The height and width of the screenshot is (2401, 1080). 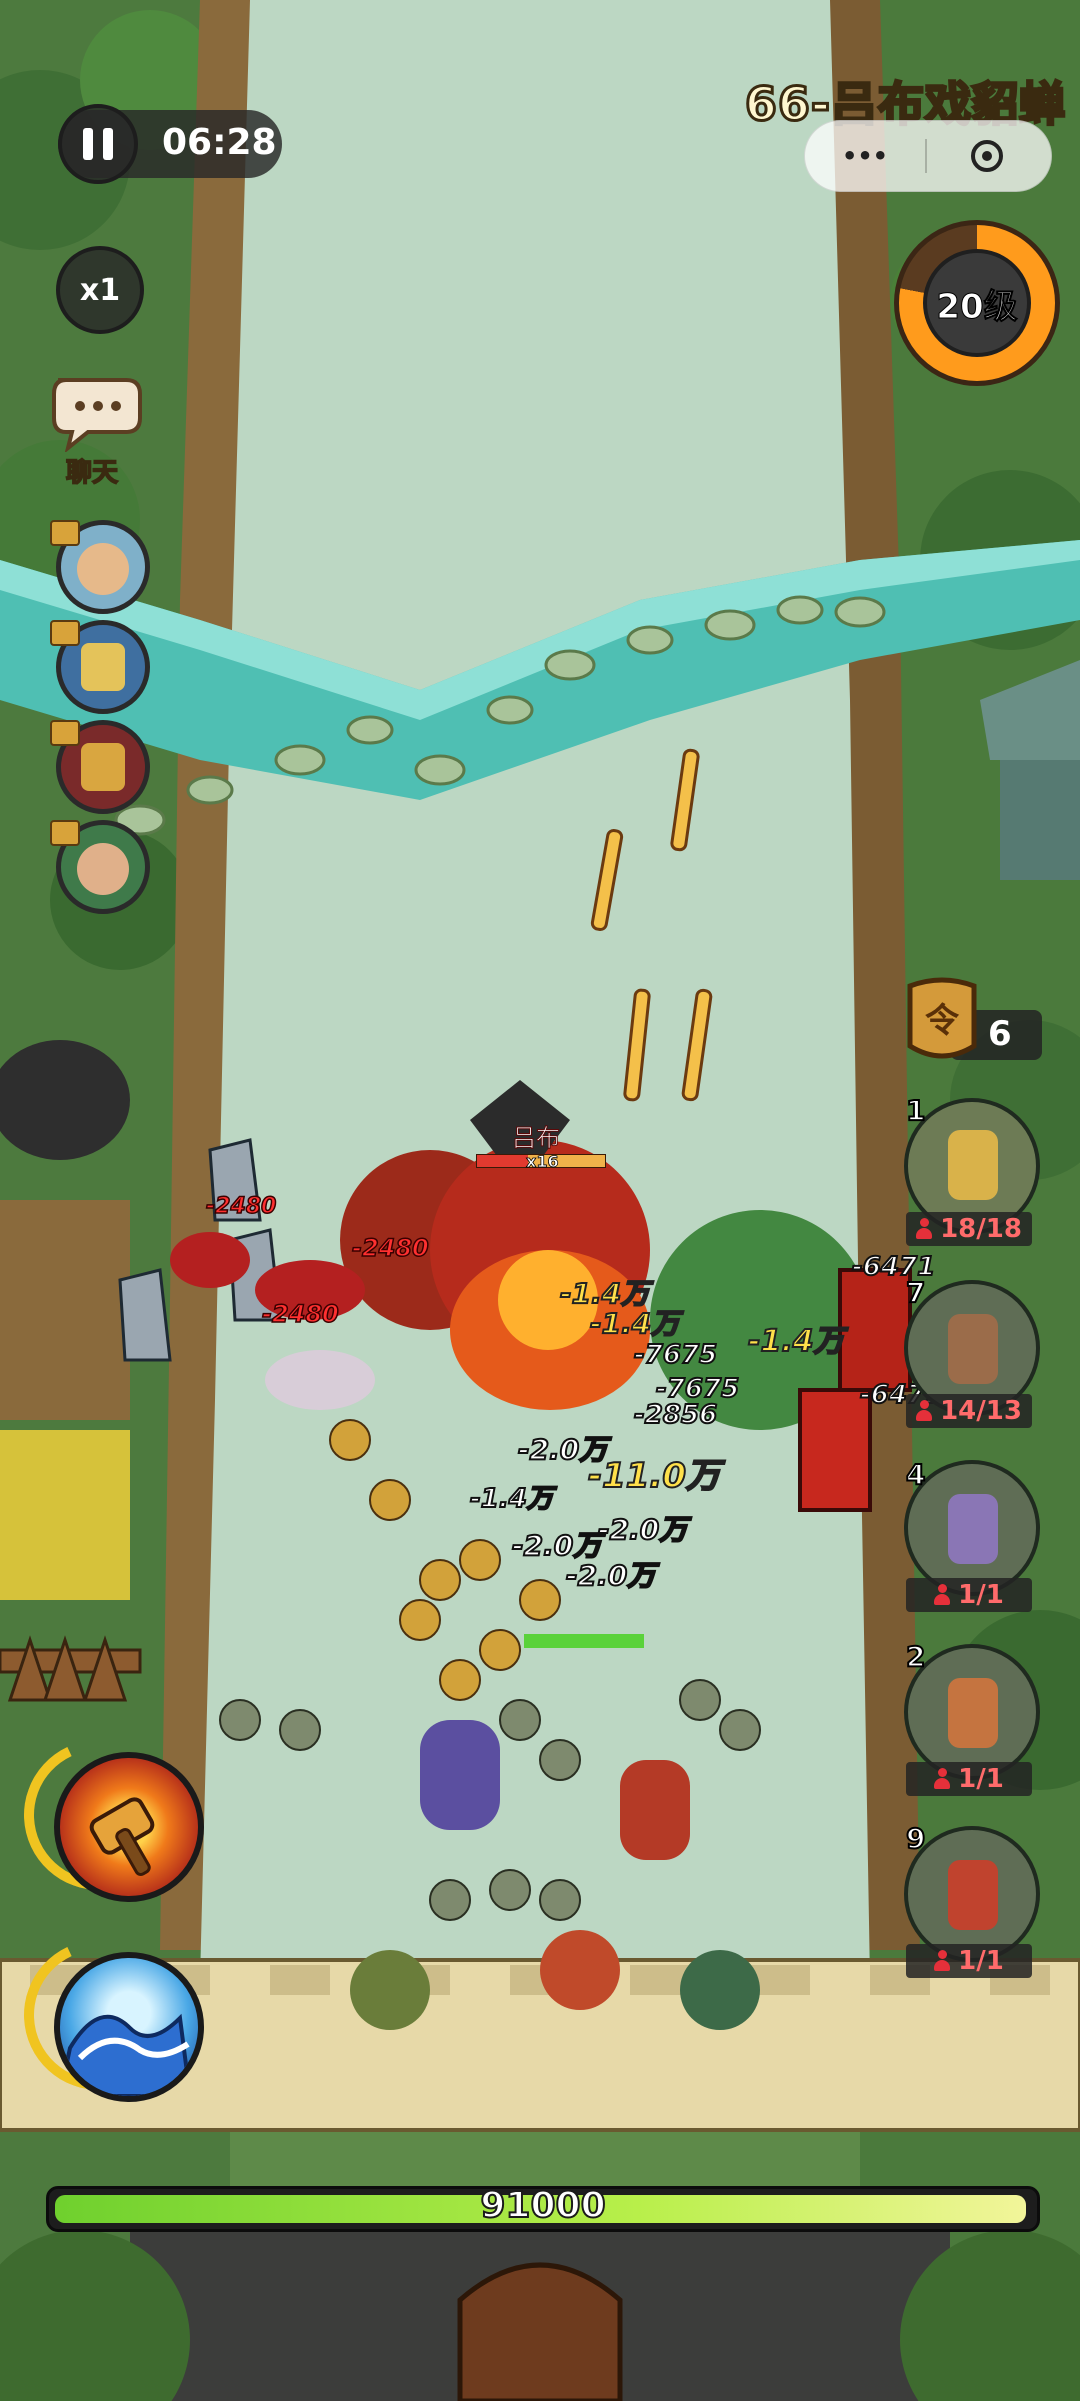 I want to click on fire-hammer-skill-button, so click(x=129, y=1827).